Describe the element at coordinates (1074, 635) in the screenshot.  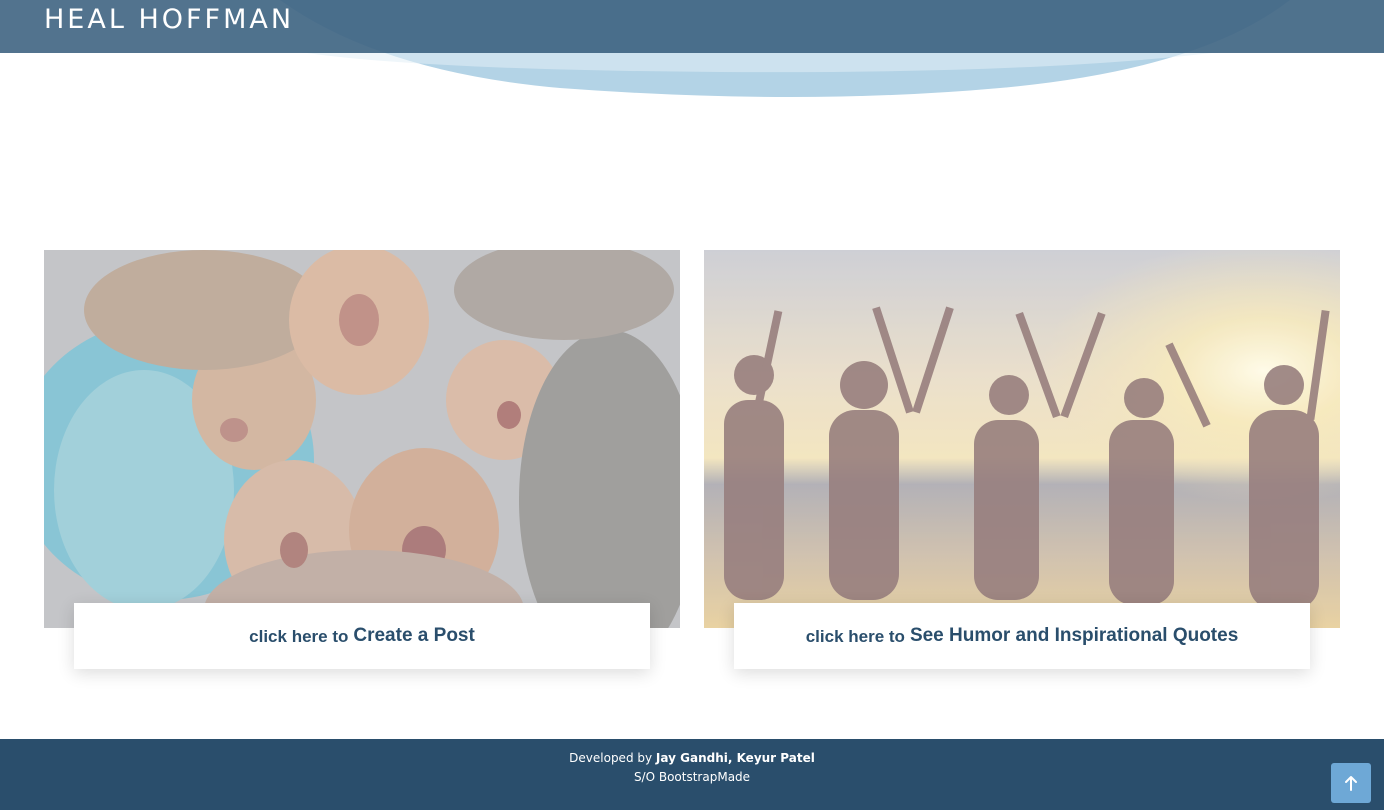
I see `caption-title: See Humor and Inspirational Quotes` at that location.